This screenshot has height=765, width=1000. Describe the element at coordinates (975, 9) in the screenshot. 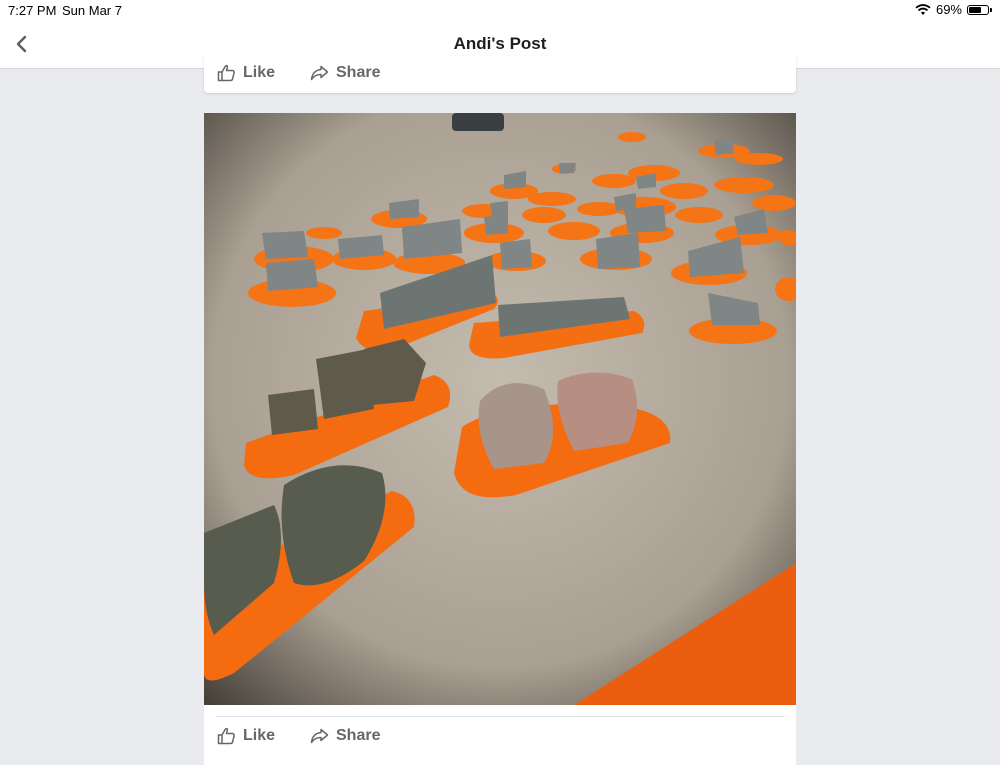

I see `battery-fill` at that location.